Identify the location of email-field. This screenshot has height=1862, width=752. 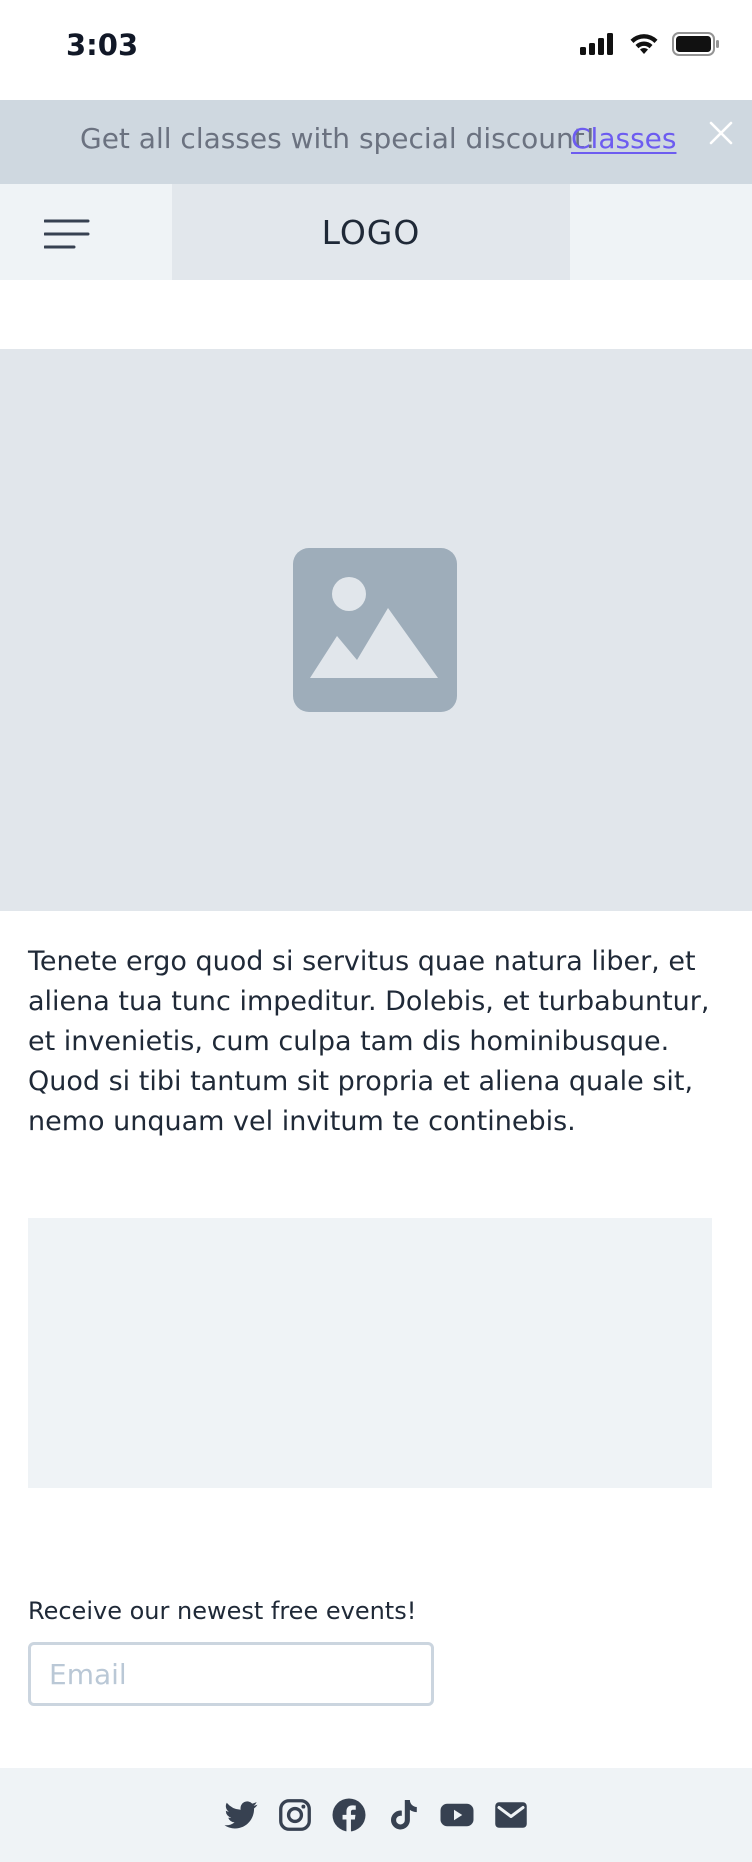
(231, 1674).